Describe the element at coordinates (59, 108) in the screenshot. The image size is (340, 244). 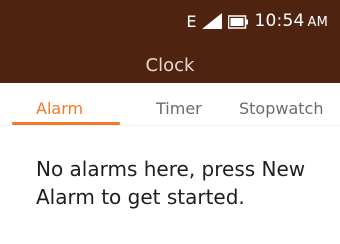
I see `tab-alarm: Alarm` at that location.